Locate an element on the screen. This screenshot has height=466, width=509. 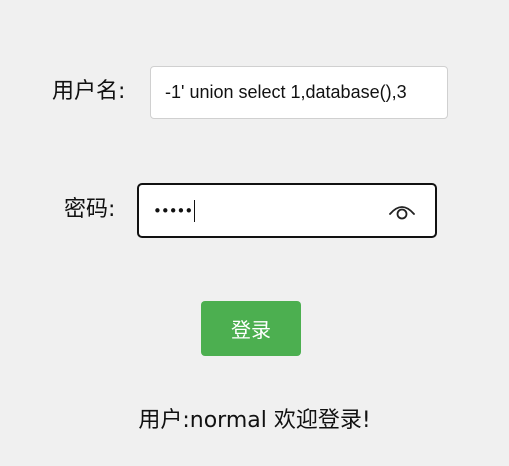
password-input: ••••• is located at coordinates (287, 210).